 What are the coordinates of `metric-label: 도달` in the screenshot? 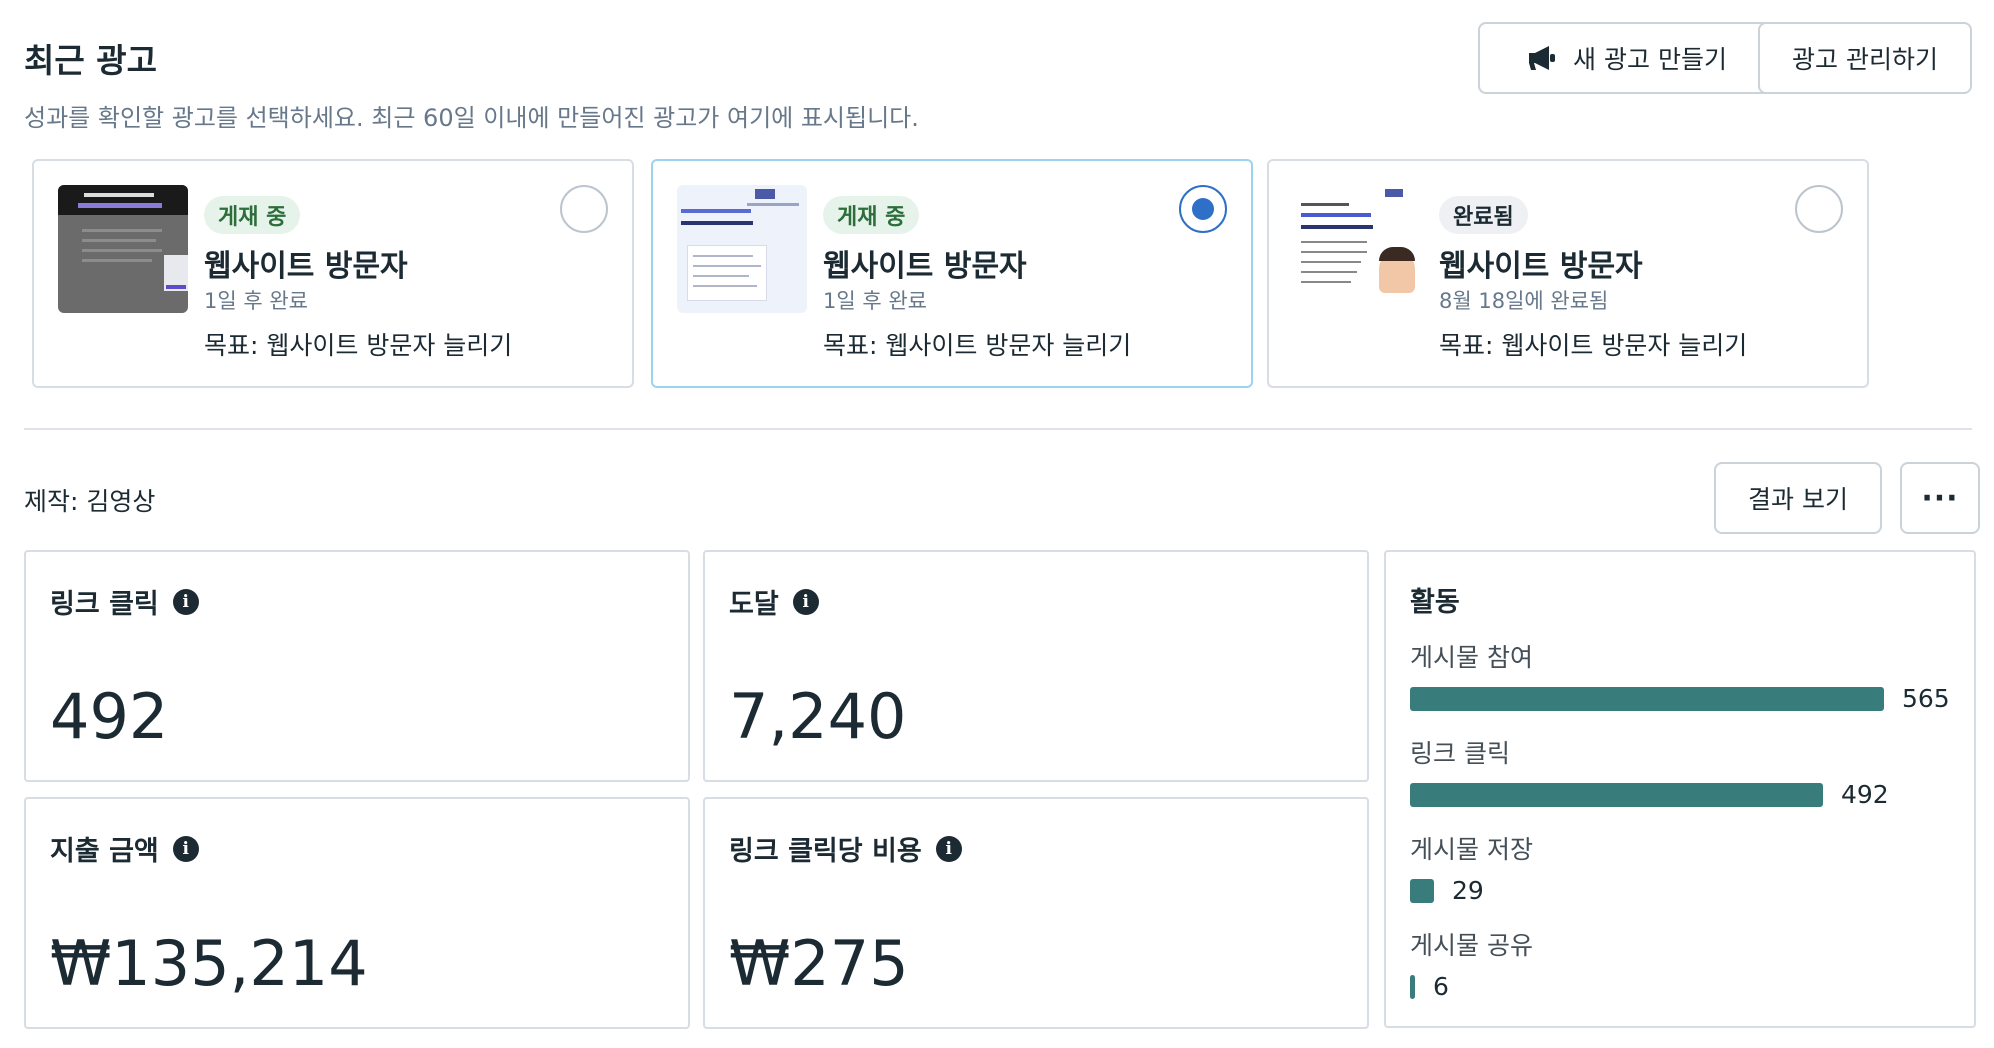 It's located at (754, 604).